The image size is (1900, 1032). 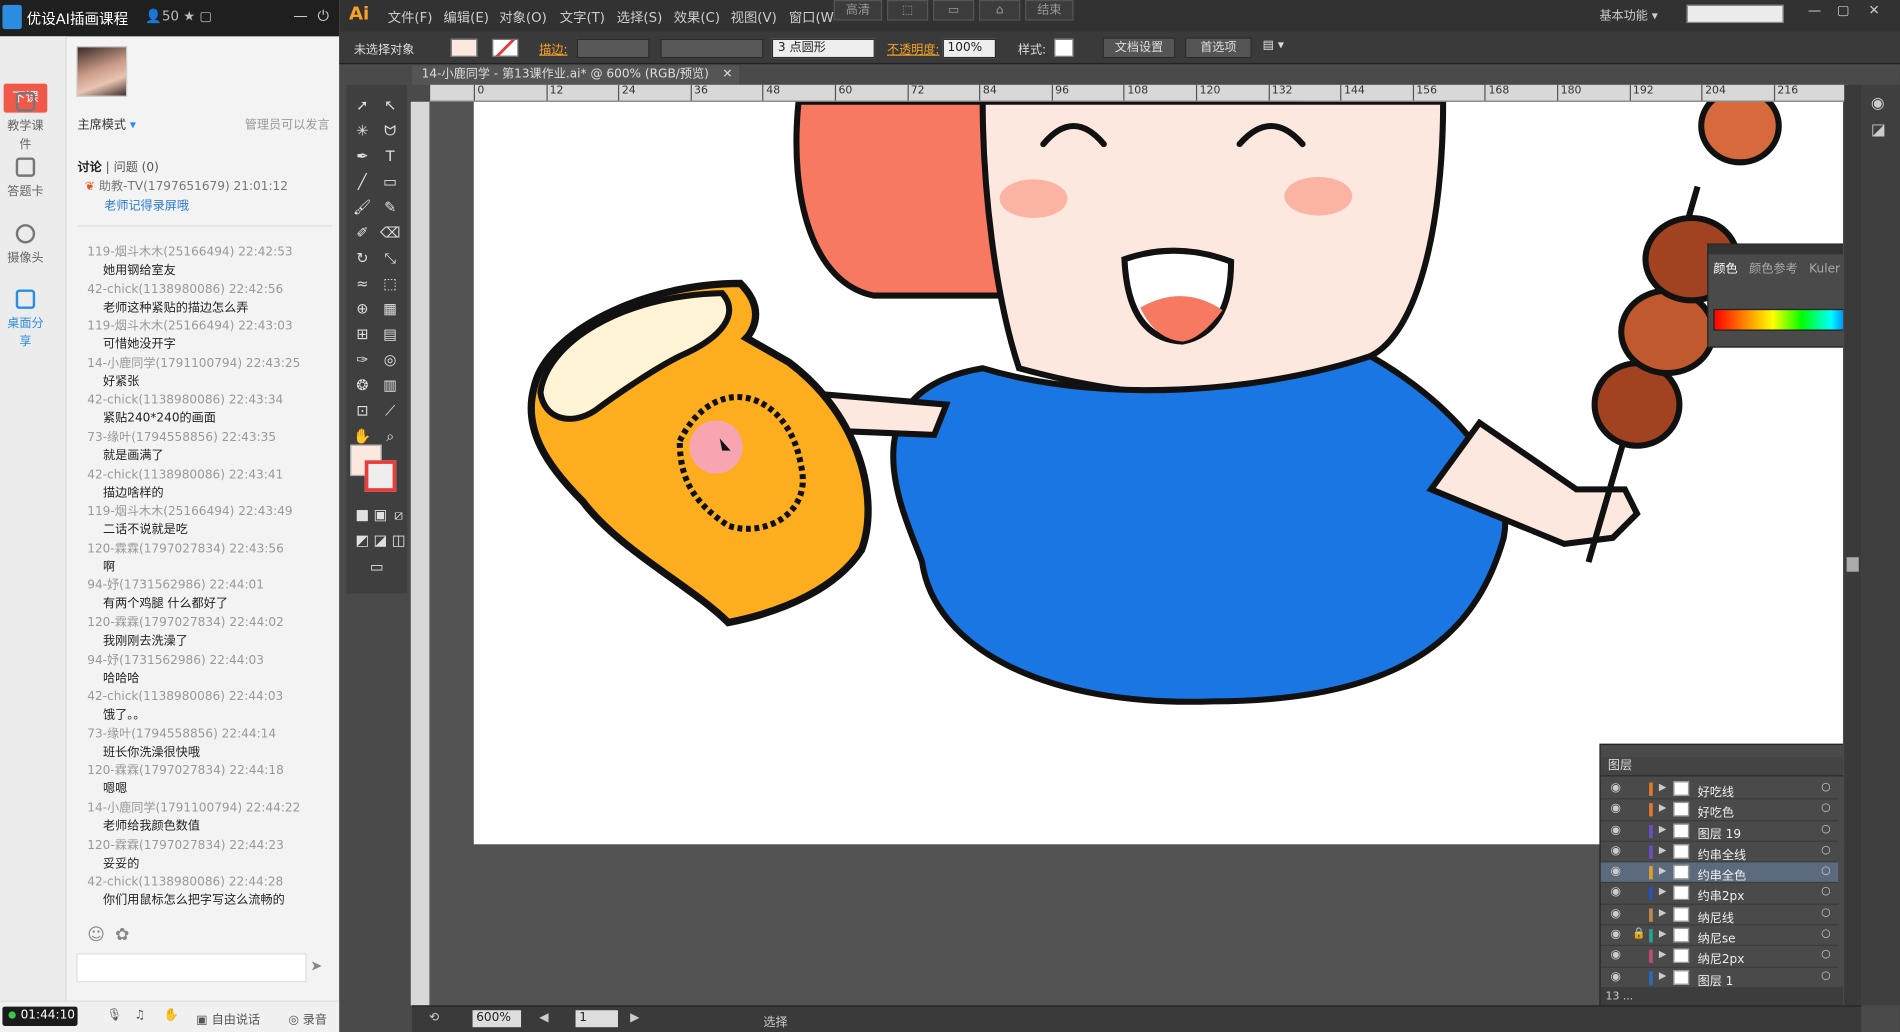 I want to click on menu-view: 视图(V), so click(x=754, y=16).